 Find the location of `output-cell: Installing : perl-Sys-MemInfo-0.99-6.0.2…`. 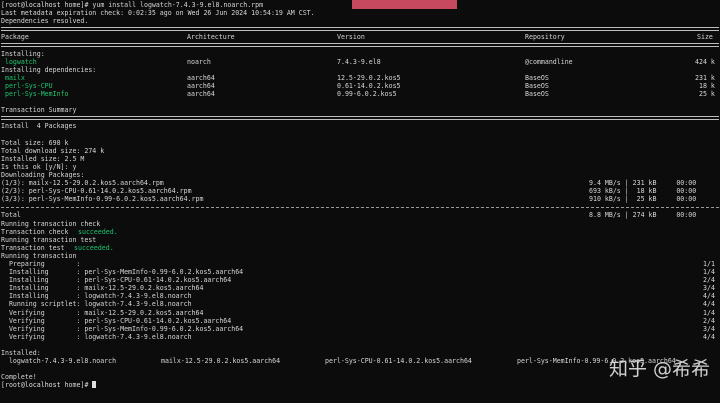

output-cell: Installing : perl-Sys-MemInfo-0.99-6.0.2… is located at coordinates (122, 272).